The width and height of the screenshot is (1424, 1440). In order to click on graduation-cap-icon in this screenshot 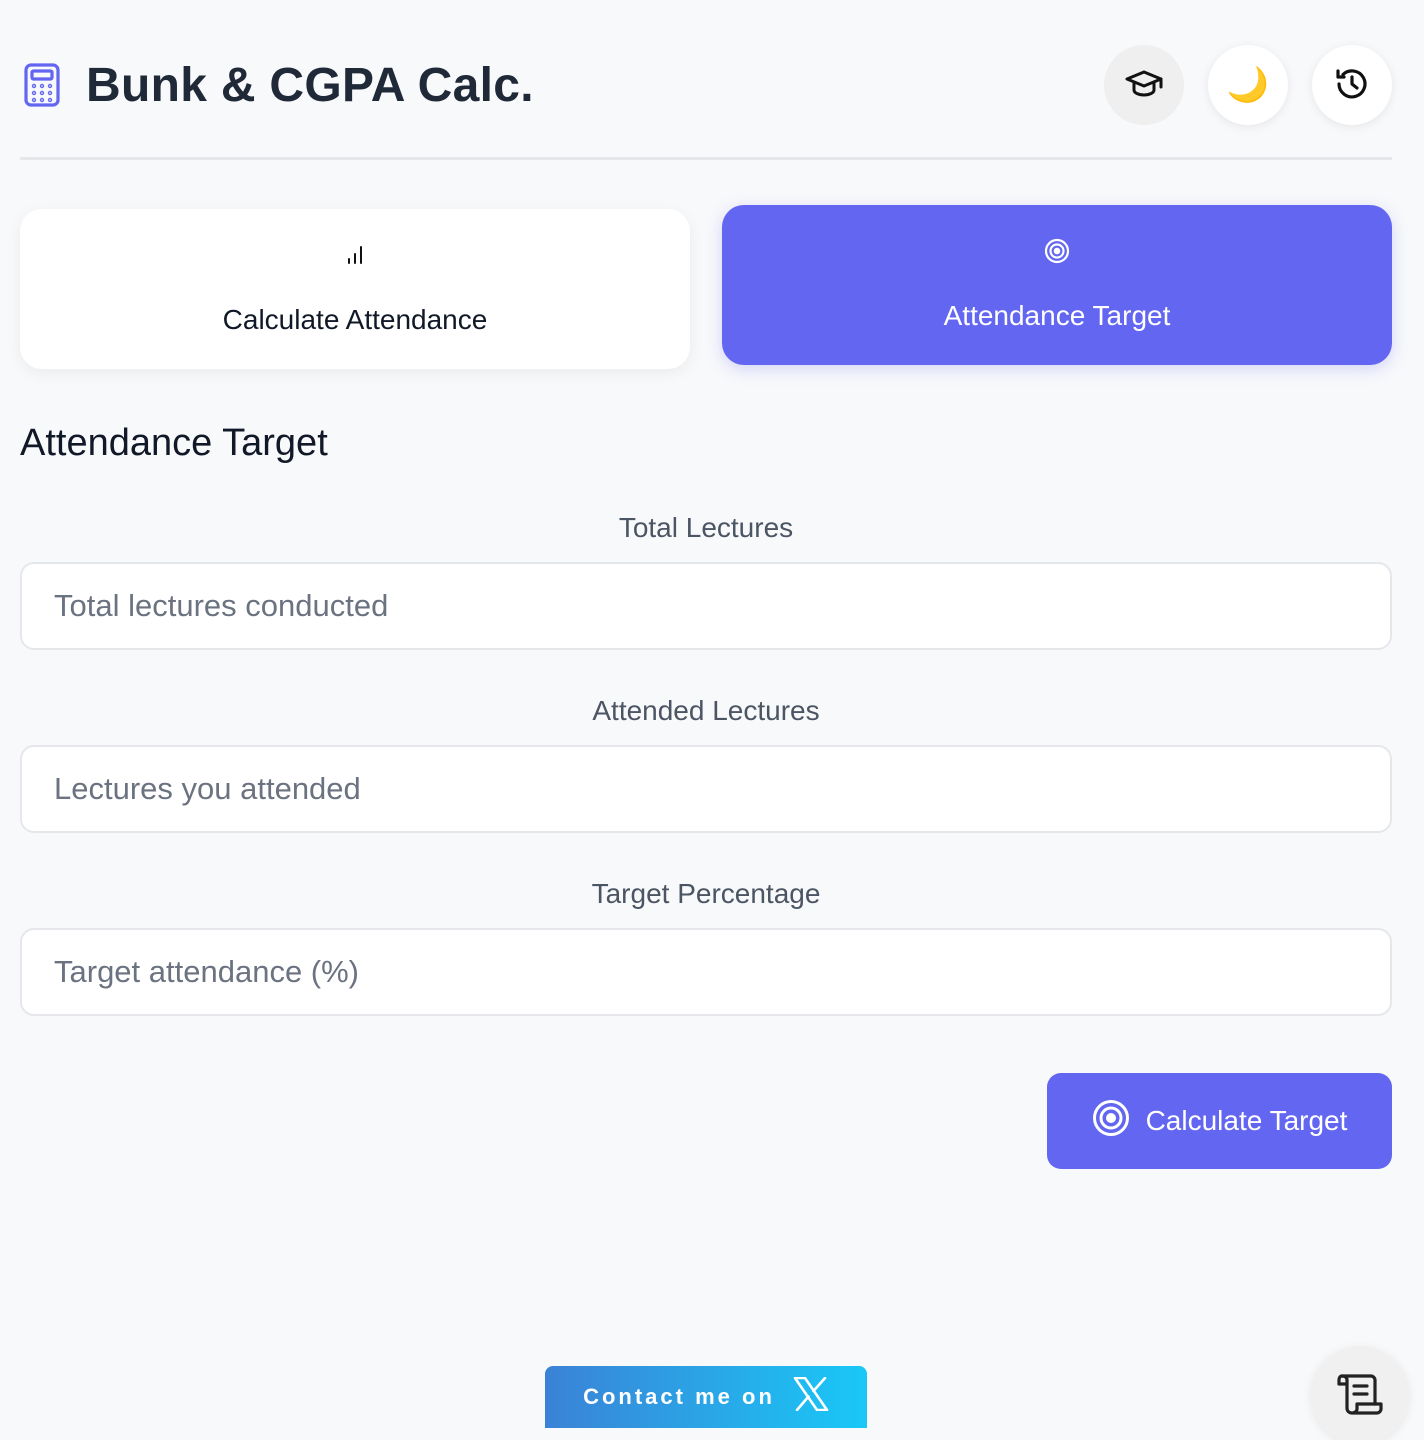, I will do `click(1144, 85)`.